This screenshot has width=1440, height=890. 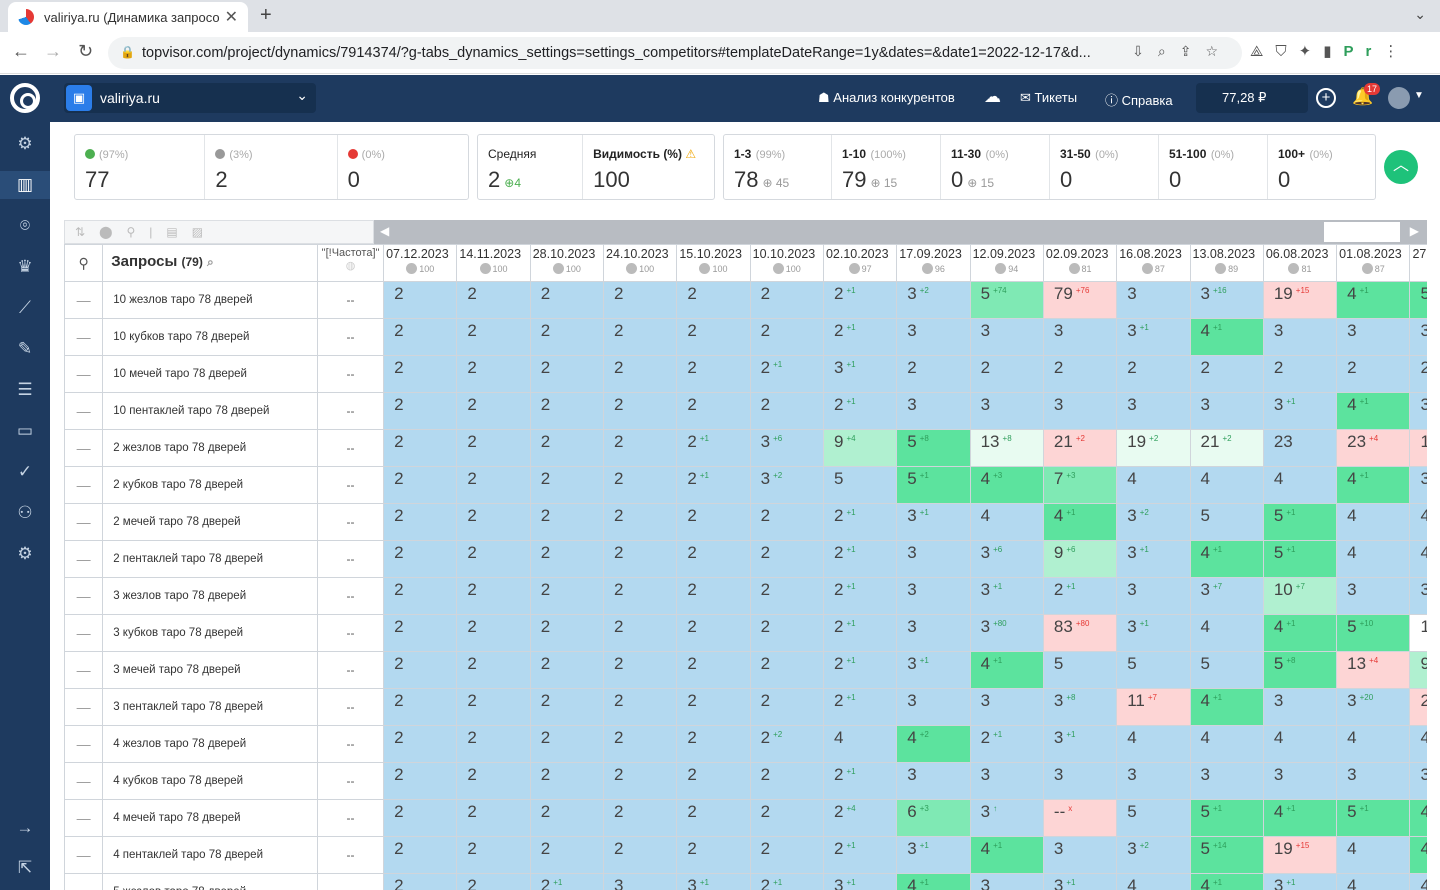 I want to click on share-icon: ⇪, so click(x=1193, y=51).